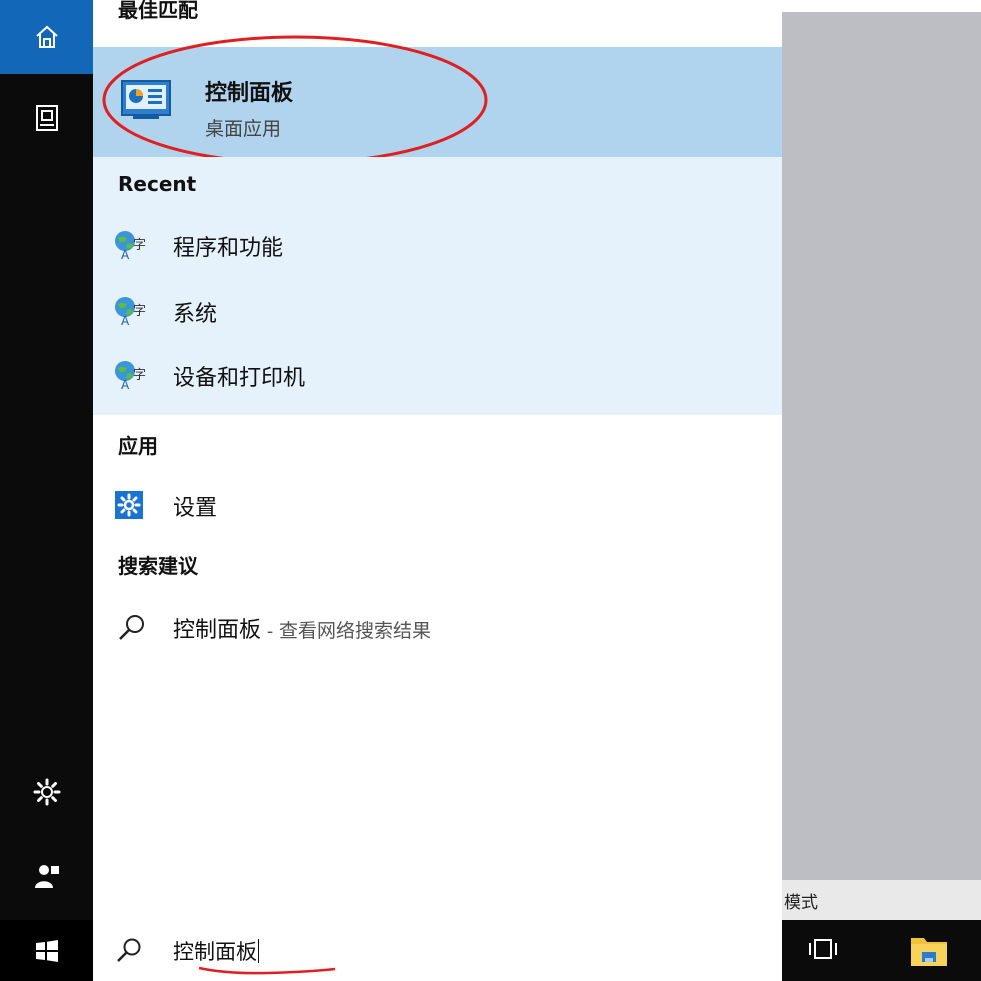  I want to click on suggestion-label: 控制面板 - 查看网络搜索结果, so click(302, 628).